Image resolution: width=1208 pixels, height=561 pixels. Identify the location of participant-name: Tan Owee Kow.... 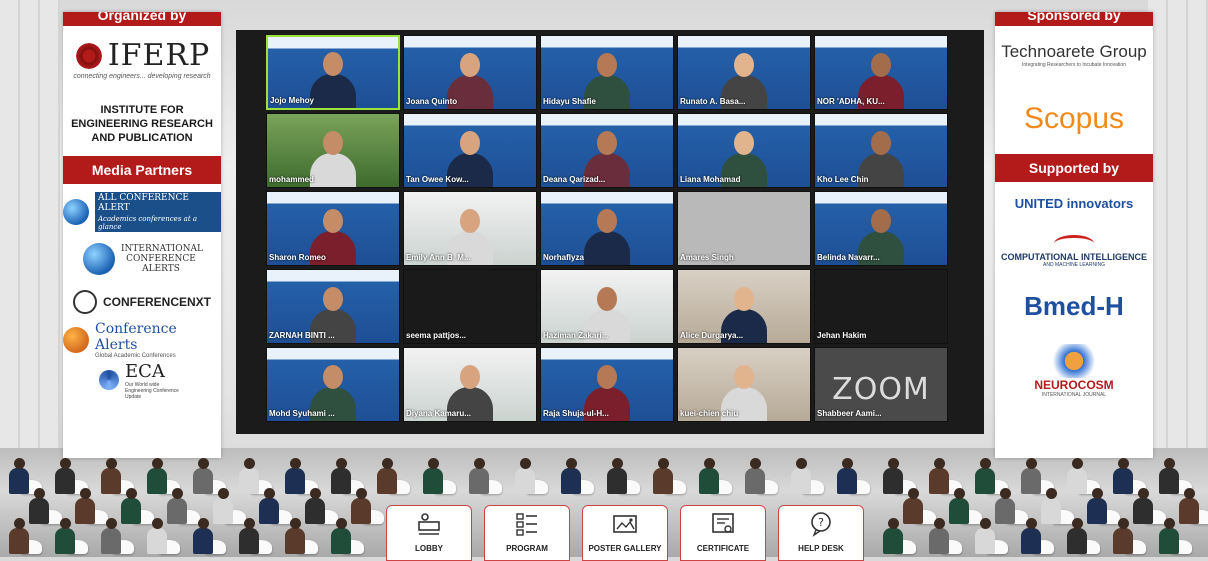
(437, 179).